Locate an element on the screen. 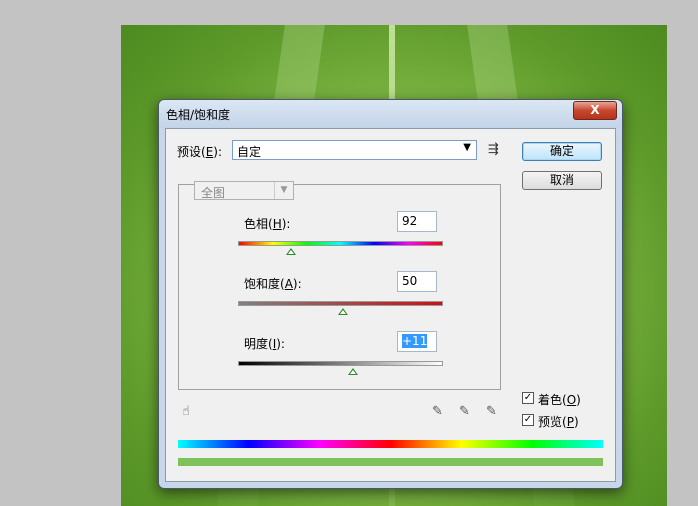 The width and height of the screenshot is (698, 506). chevron-down-icon: ▼ is located at coordinates (283, 190).